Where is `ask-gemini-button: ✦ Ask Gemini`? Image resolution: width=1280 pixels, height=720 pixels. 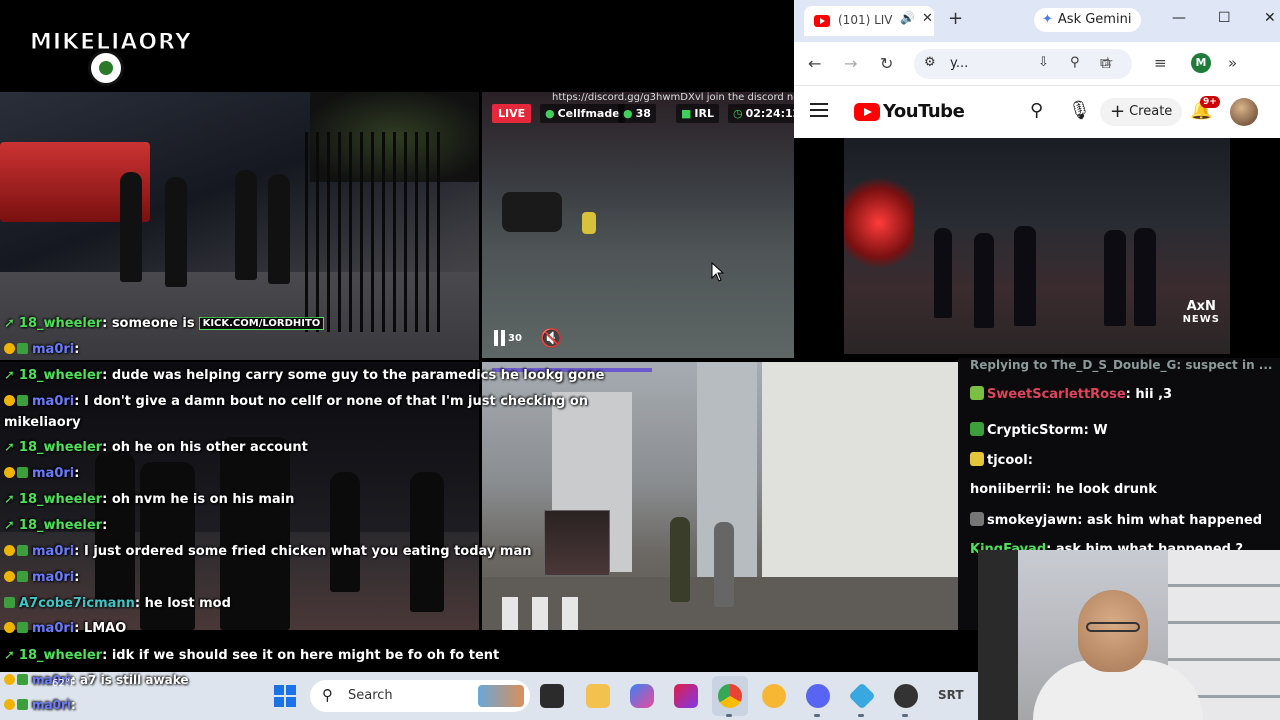 ask-gemini-button: ✦ Ask Gemini is located at coordinates (1088, 20).